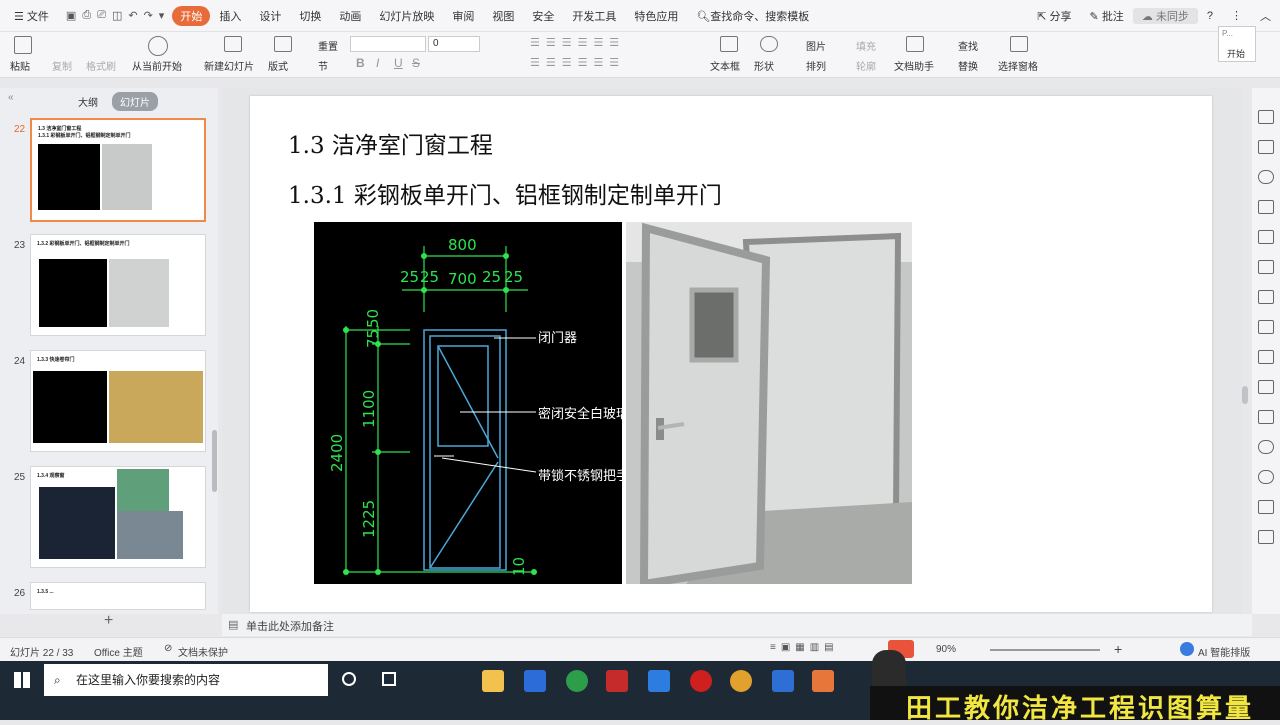 This screenshot has width=1280, height=725. What do you see at coordinates (323, 65) in the screenshot?
I see `section-button: 节` at bounding box center [323, 65].